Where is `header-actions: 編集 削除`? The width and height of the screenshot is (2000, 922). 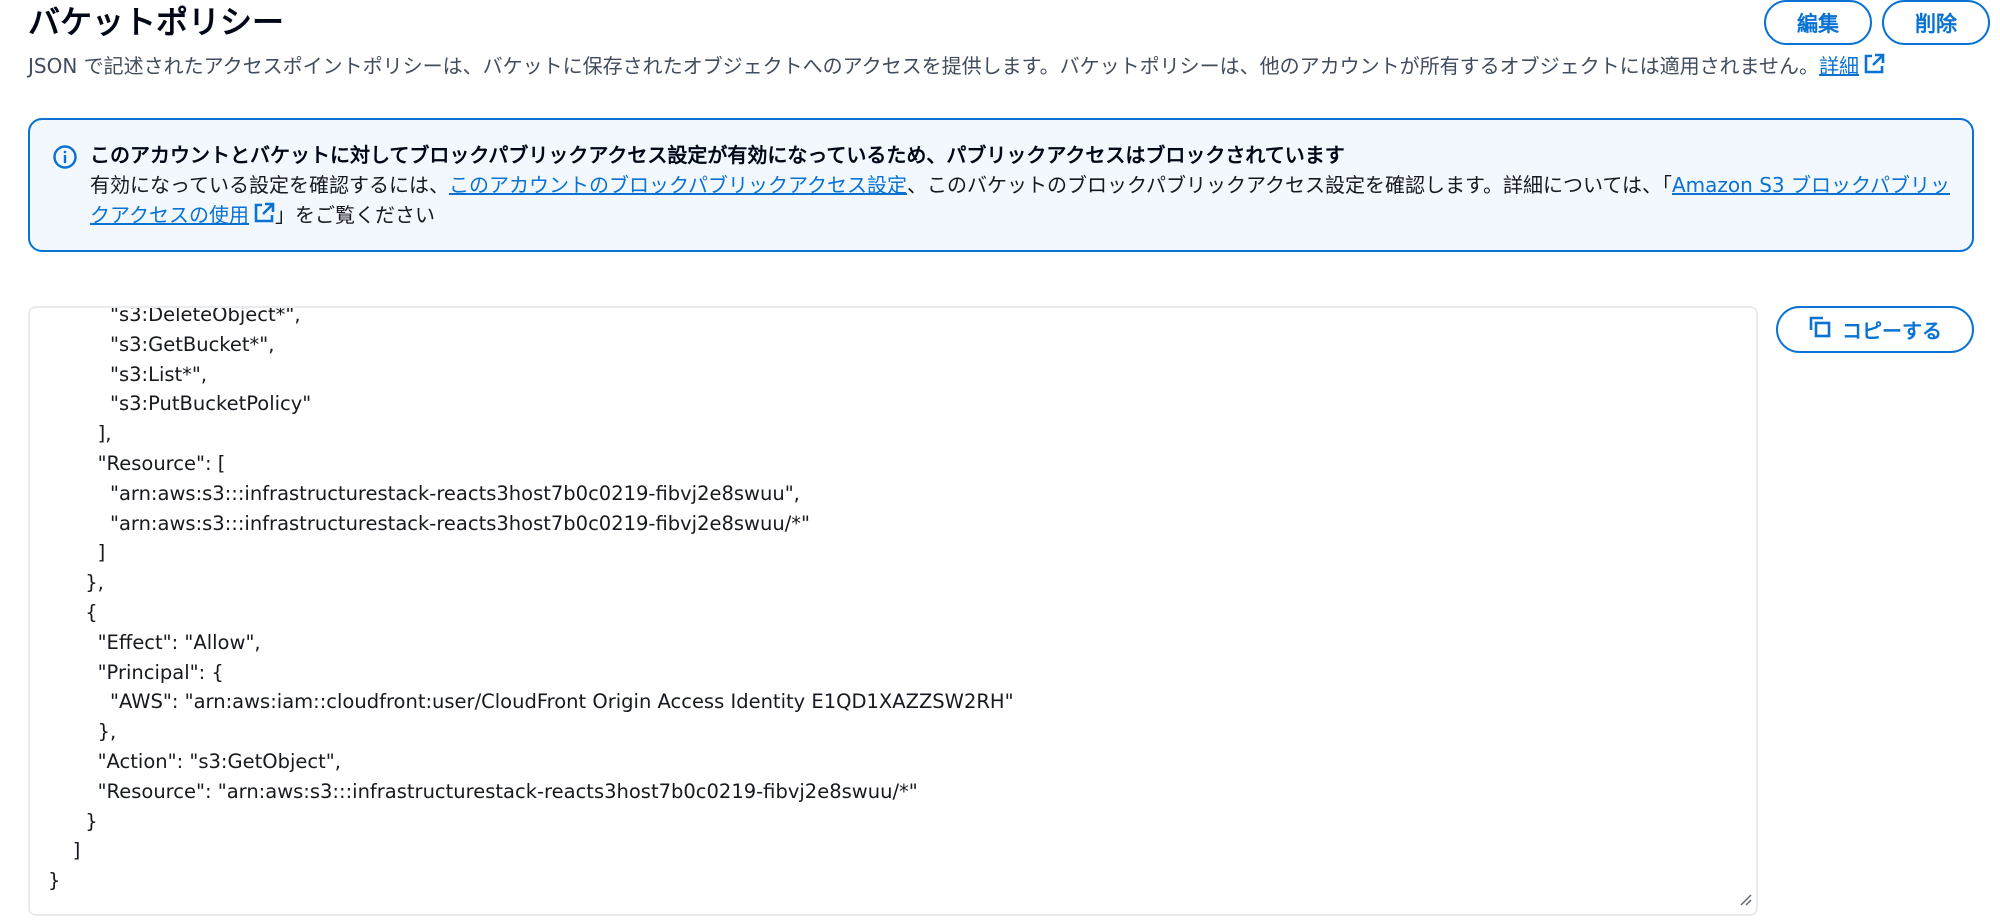
header-actions: 編集 削除 is located at coordinates (1877, 22).